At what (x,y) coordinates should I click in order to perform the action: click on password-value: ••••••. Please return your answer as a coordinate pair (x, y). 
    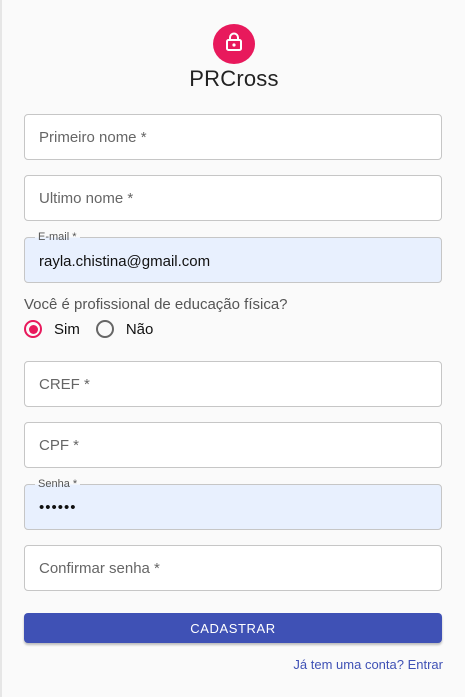
    Looking at the image, I should click on (58, 507).